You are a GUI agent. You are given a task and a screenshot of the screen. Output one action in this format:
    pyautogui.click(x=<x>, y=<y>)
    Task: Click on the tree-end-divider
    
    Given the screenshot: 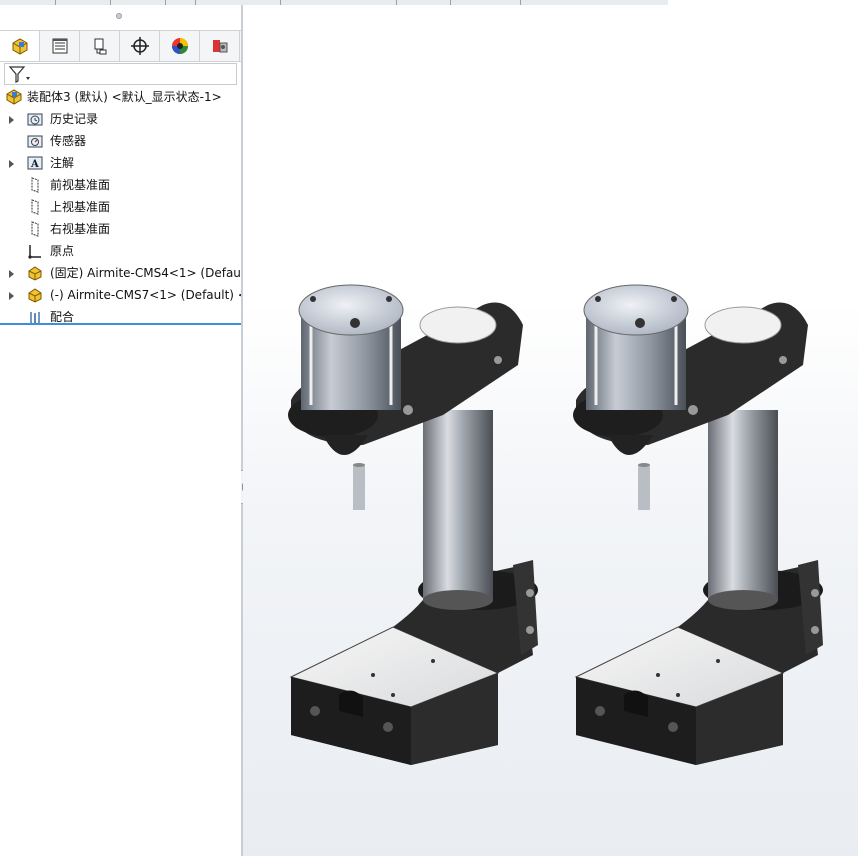 What is the action you would take?
    pyautogui.click(x=120, y=324)
    